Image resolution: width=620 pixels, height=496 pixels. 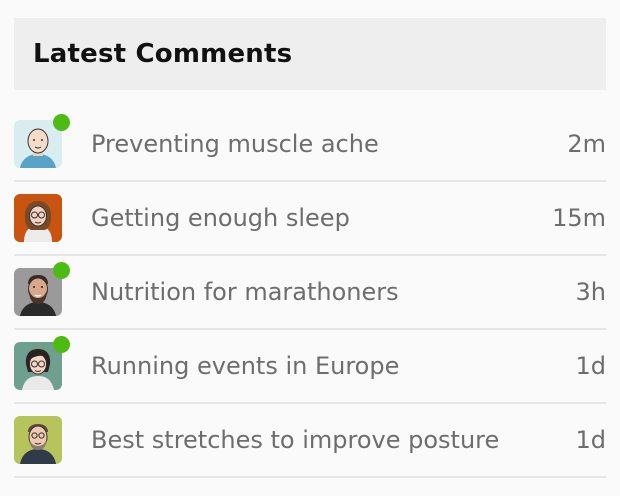 What do you see at coordinates (333, 366) in the screenshot?
I see `comment-title: Running events in Europe` at bounding box center [333, 366].